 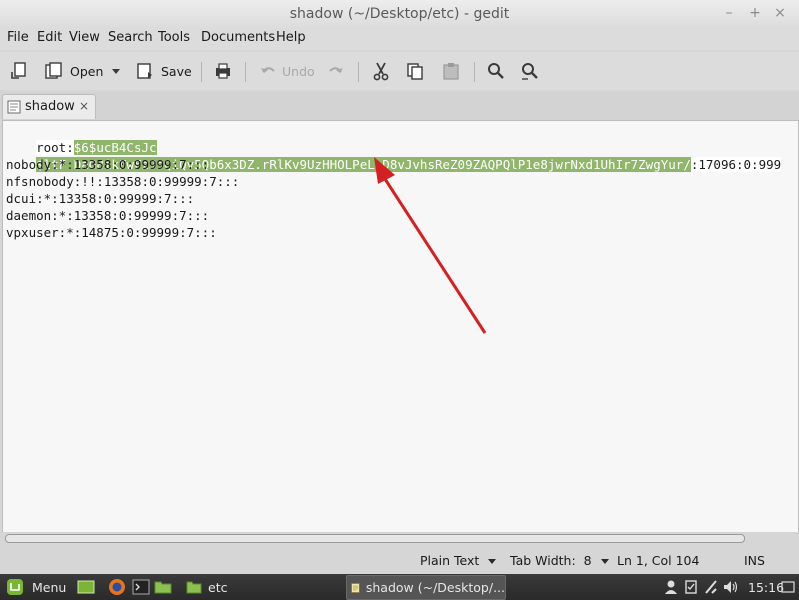 I want to click on network-applet, so click(x=711, y=587).